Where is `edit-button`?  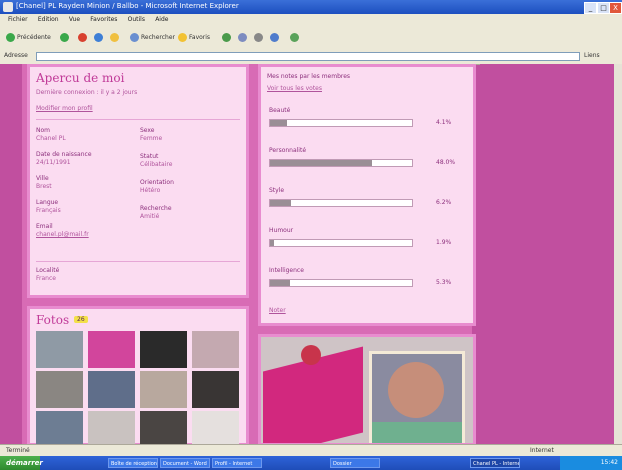
edit-button is located at coordinates (275, 38).